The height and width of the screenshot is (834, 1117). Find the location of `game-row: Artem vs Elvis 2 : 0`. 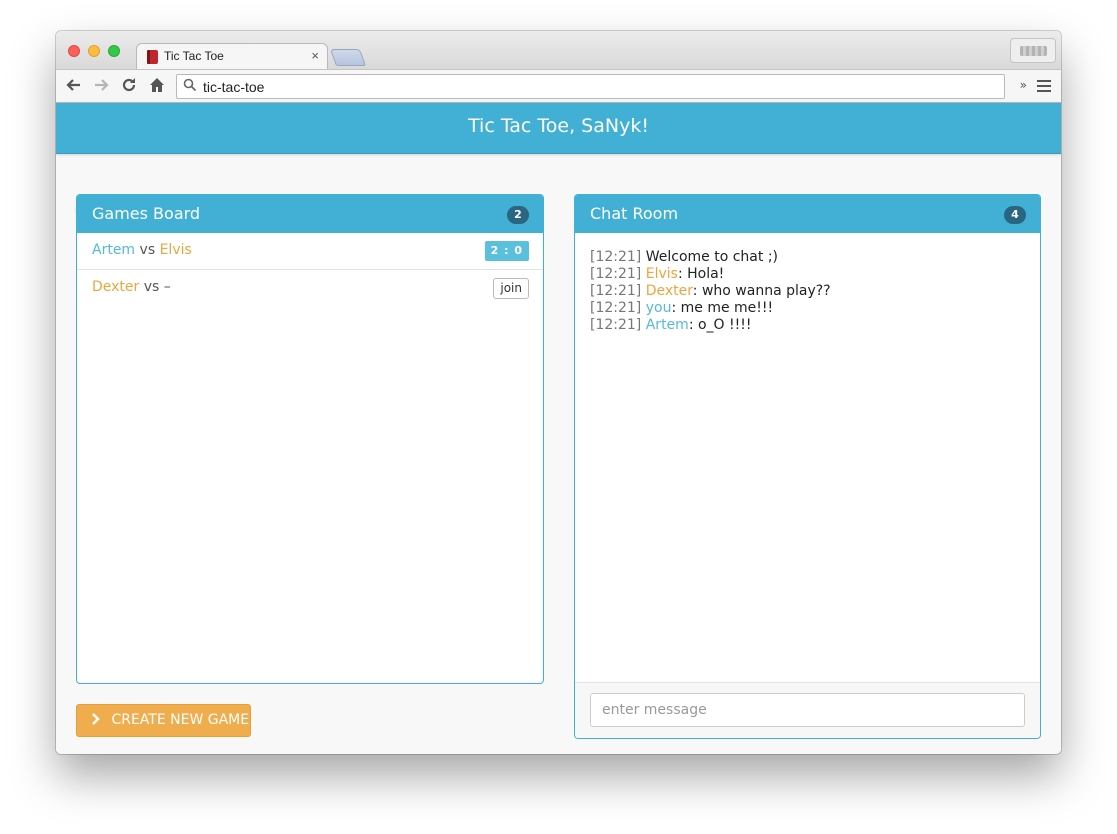

game-row: Artem vs Elvis 2 : 0 is located at coordinates (310, 251).